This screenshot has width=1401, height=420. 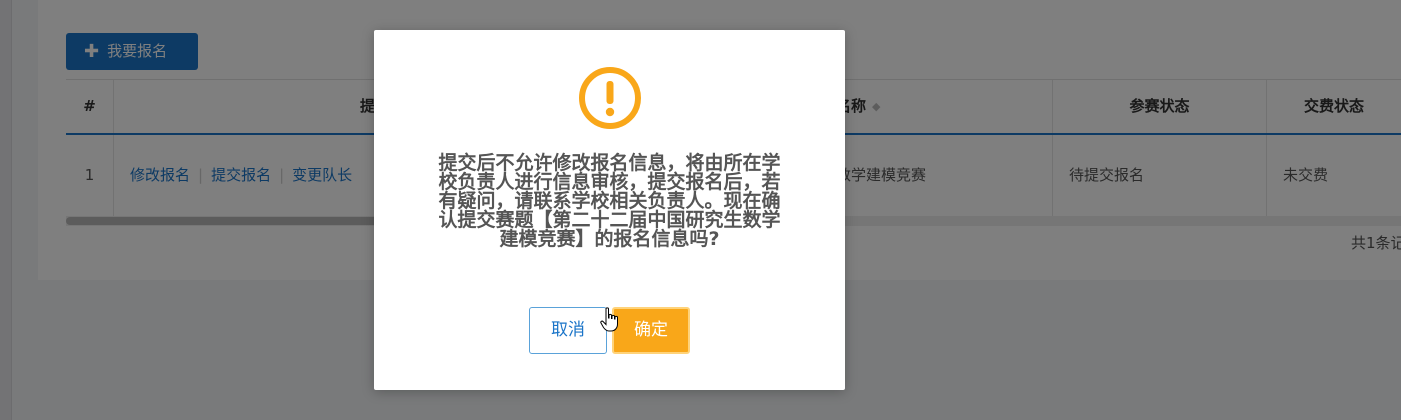 What do you see at coordinates (610, 98) in the screenshot?
I see `warning-icon` at bounding box center [610, 98].